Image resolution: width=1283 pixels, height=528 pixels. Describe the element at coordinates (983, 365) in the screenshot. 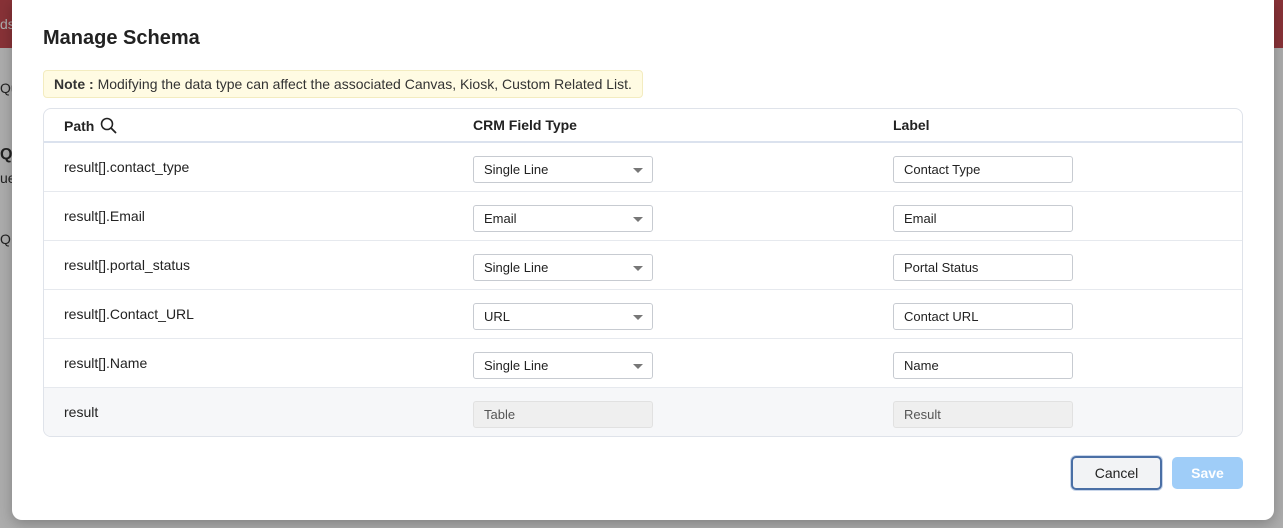

I see `label-input: Name` at that location.